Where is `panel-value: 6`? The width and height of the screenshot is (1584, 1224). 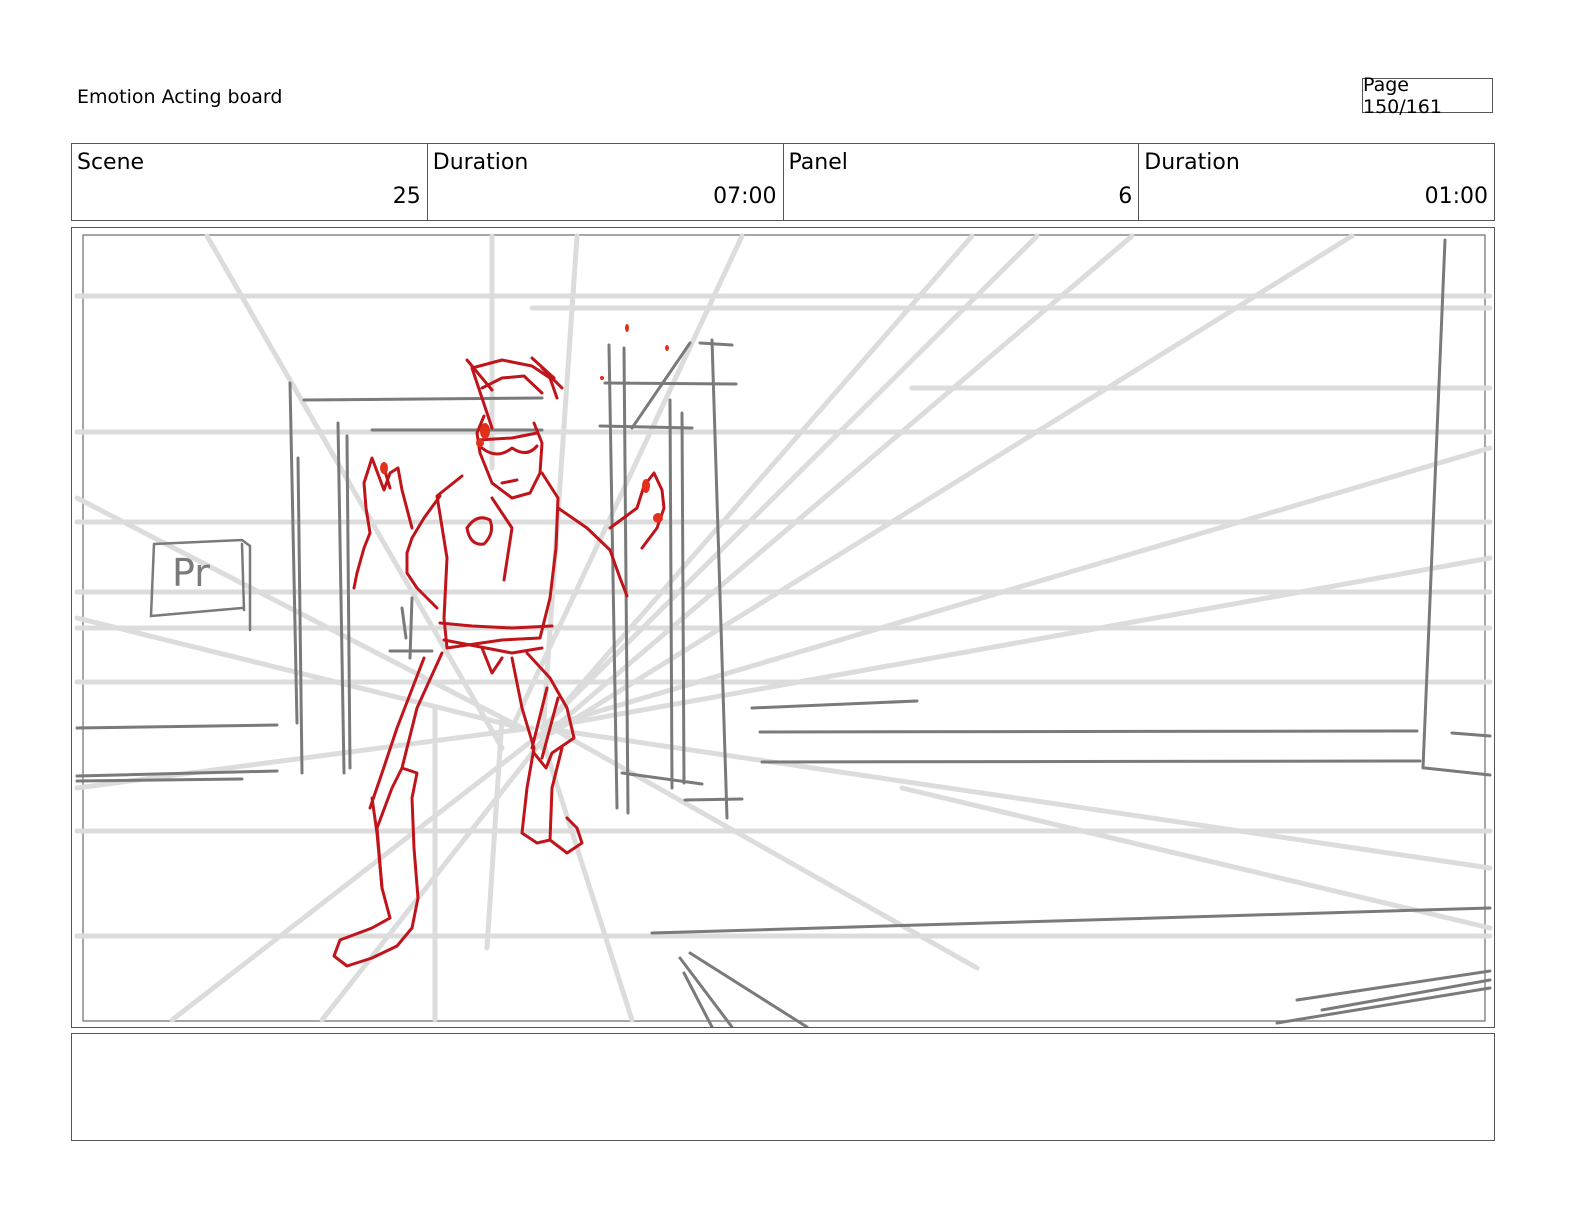 panel-value: 6 is located at coordinates (1125, 196).